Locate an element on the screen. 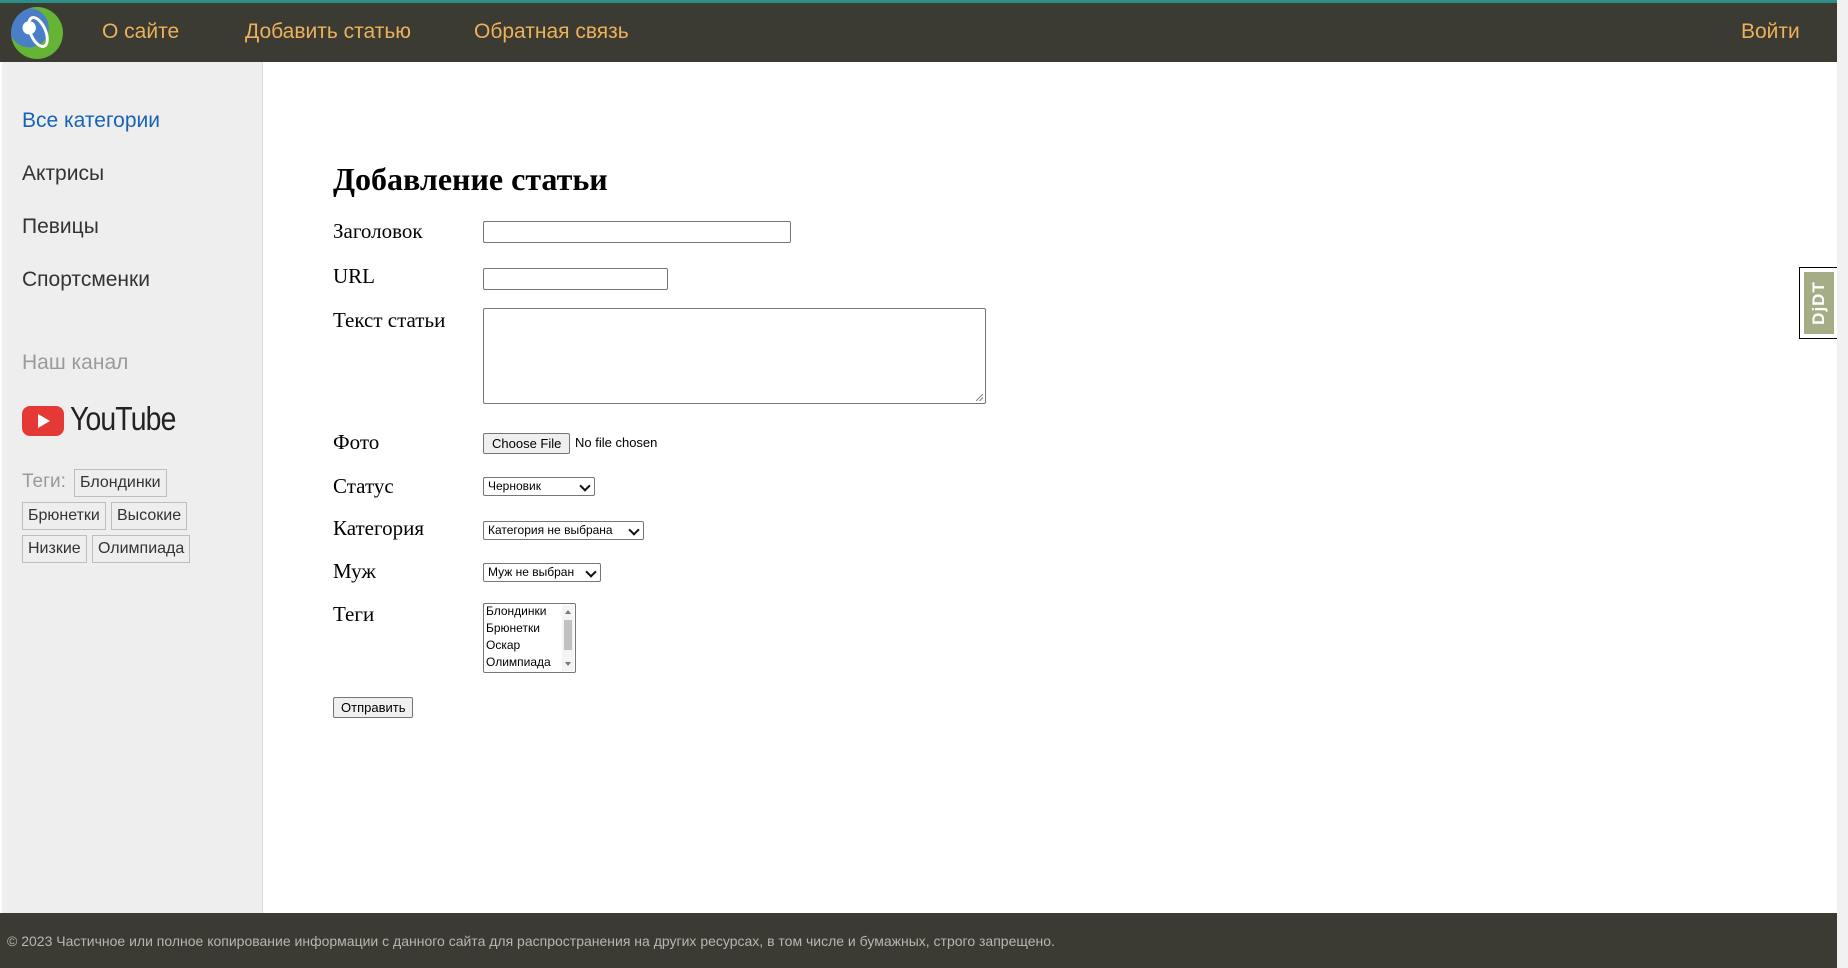 The image size is (1848, 968). heading-input is located at coordinates (637, 232).